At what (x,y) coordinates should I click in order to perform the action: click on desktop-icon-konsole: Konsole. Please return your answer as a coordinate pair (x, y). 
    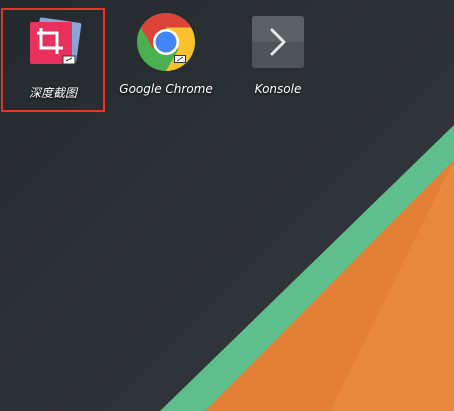
    Looking at the image, I should click on (278, 60).